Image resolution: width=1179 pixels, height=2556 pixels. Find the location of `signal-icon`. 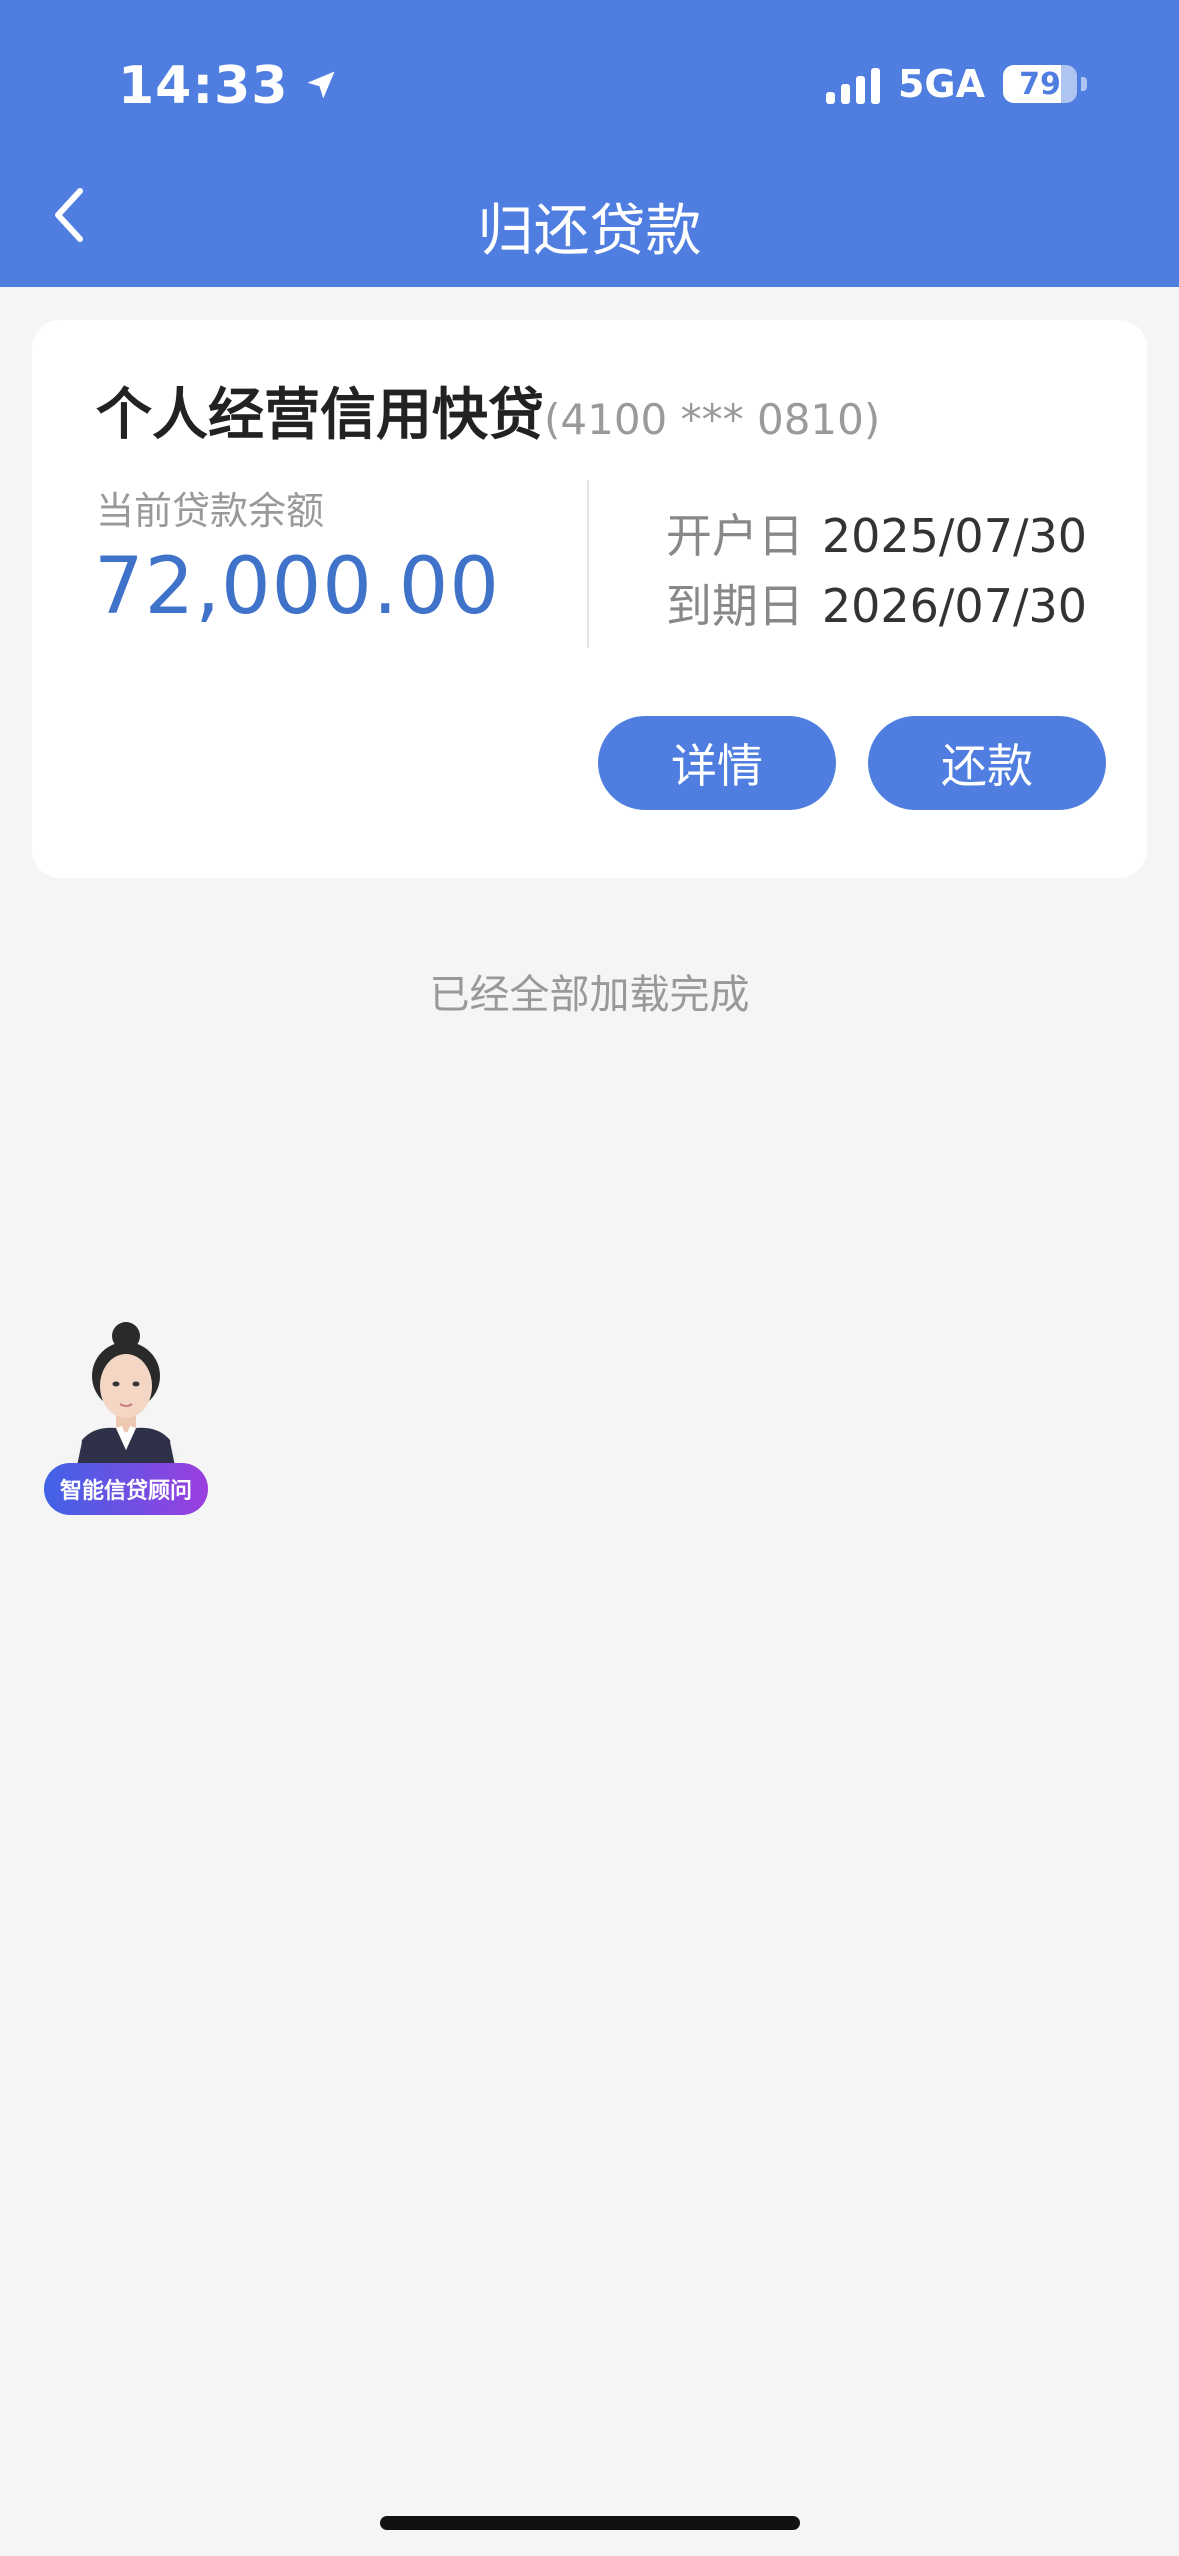

signal-icon is located at coordinates (852, 84).